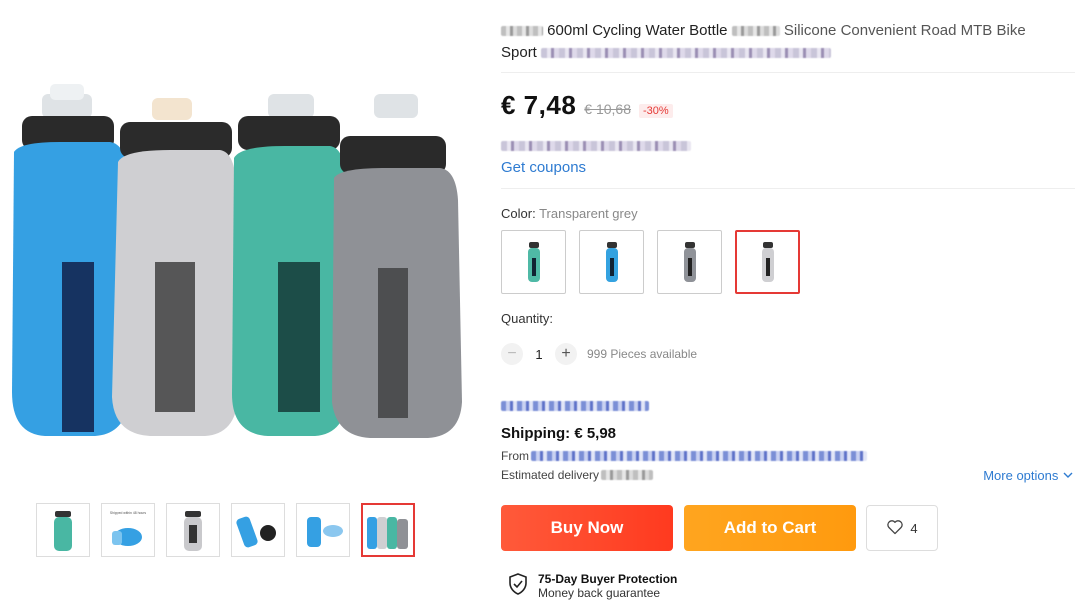 This screenshot has width=1080, height=614. Describe the element at coordinates (566, 354) in the screenshot. I see `quantity-increase-button: +` at that location.